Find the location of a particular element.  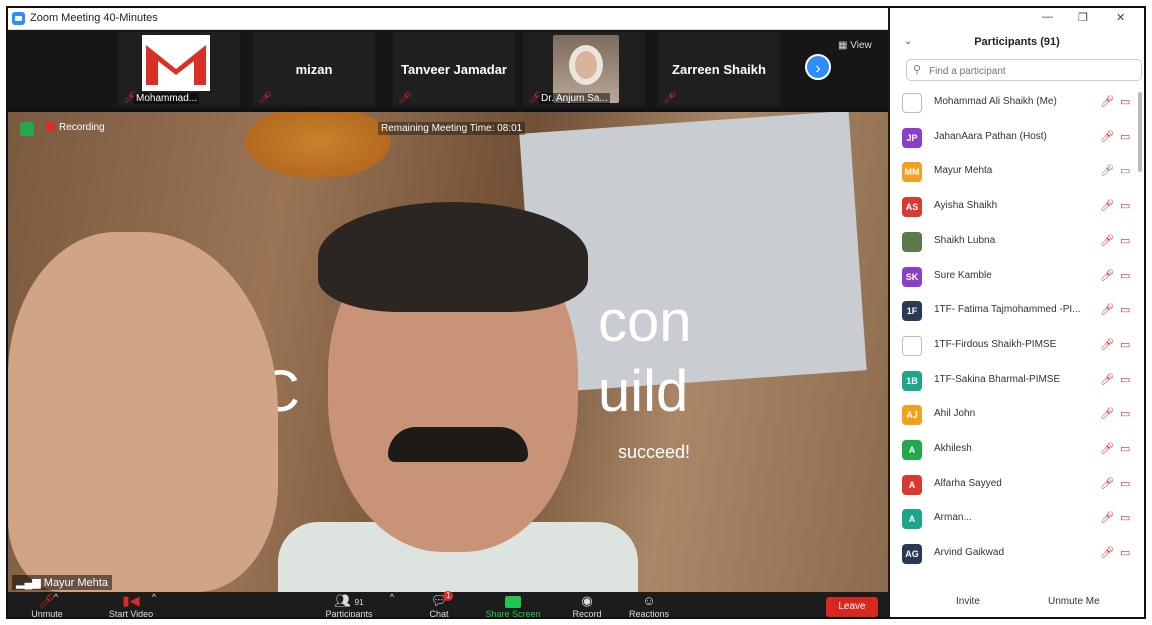

participant-row: A Akhilesh 🎤︎ ▭ is located at coordinates (1017, 450).